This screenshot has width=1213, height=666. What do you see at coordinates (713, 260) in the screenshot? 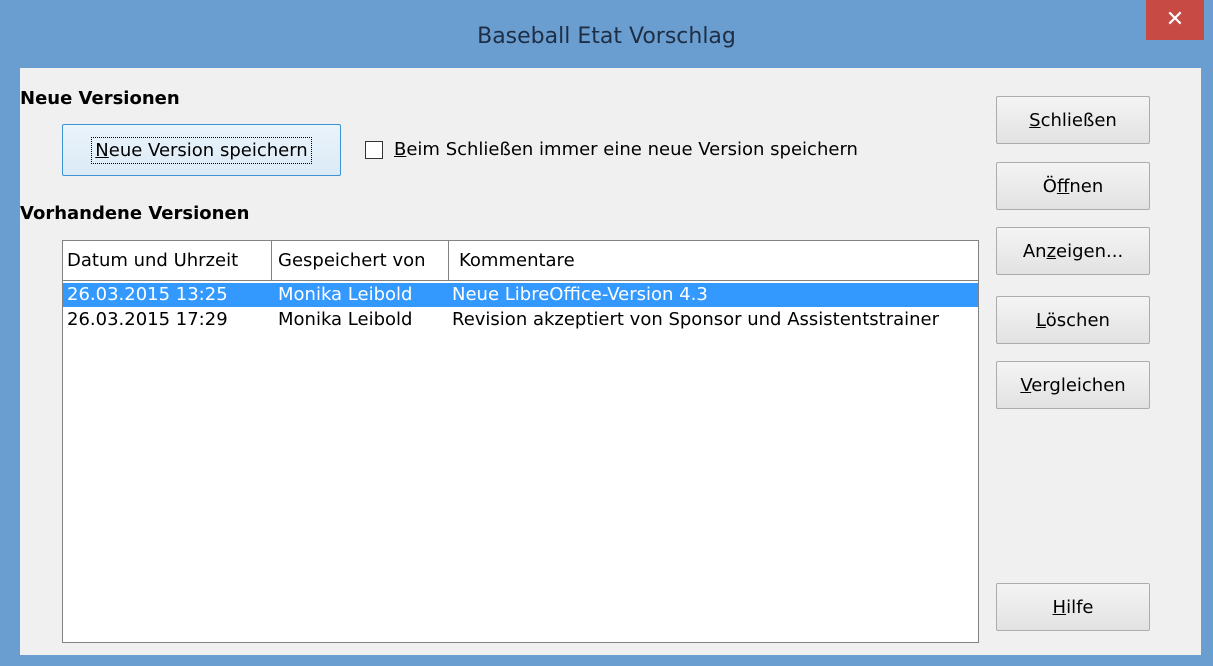
I see `column-header-comment: Kommentare` at bounding box center [713, 260].